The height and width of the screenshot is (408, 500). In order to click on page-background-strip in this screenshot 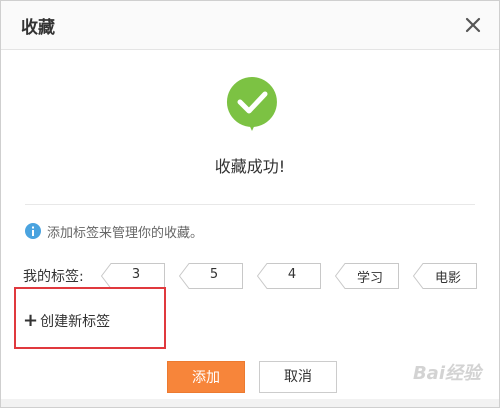, I will do `click(250, 403)`.